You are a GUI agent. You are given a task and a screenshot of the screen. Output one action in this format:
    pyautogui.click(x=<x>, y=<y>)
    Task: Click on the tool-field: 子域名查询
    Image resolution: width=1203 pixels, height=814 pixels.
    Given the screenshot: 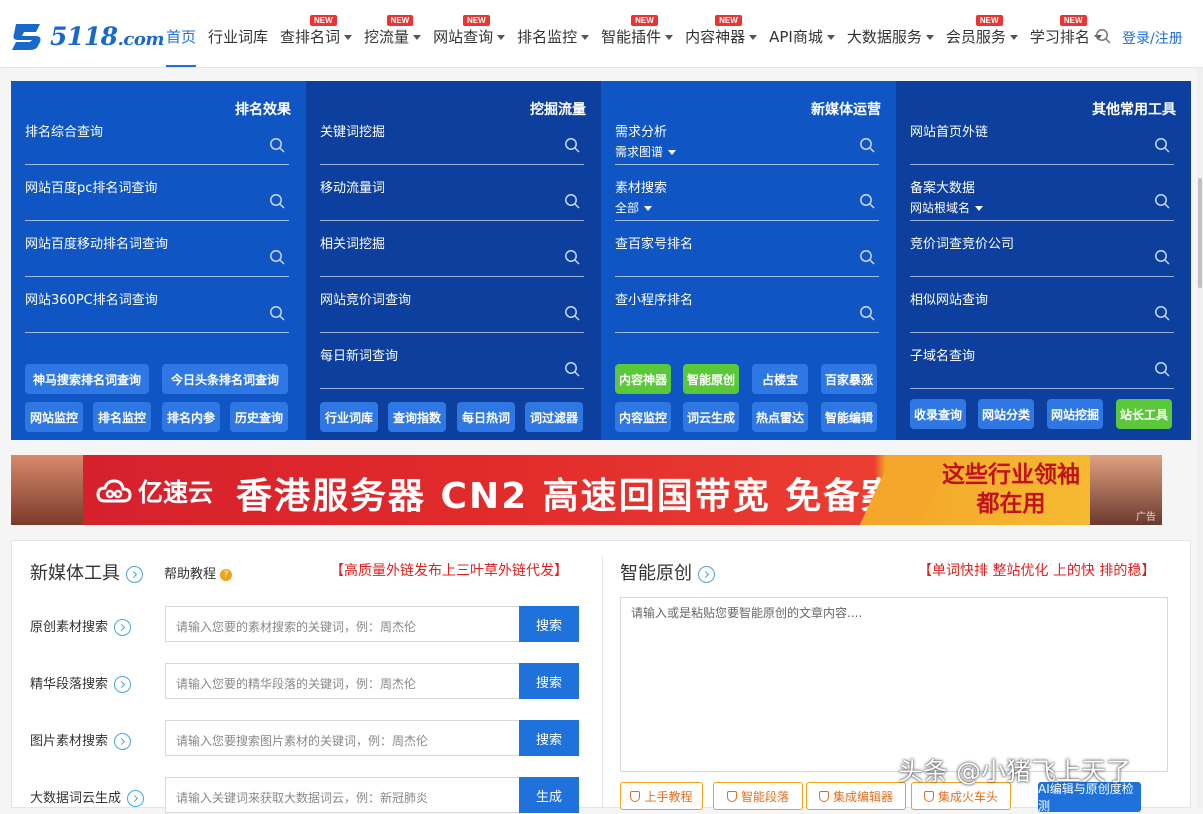 What is the action you would take?
    pyautogui.click(x=1042, y=347)
    